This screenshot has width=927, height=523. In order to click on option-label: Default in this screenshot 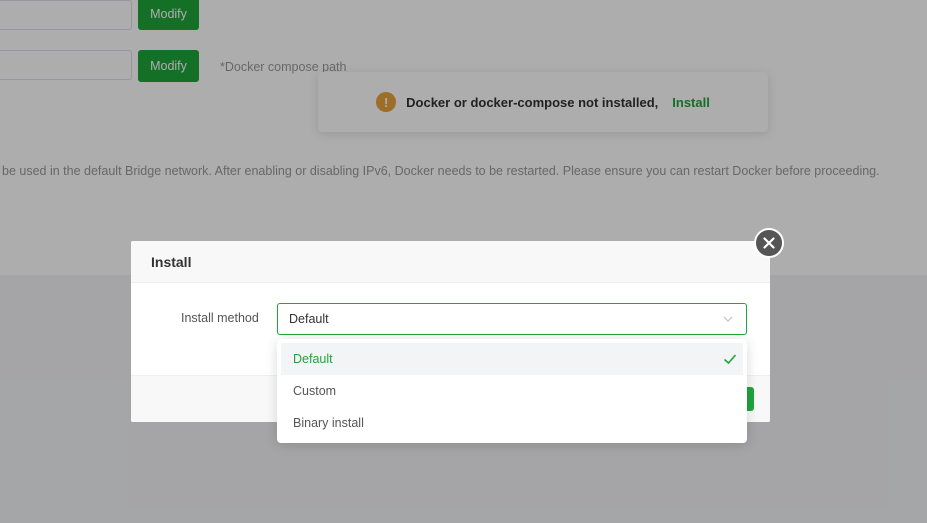, I will do `click(313, 359)`.